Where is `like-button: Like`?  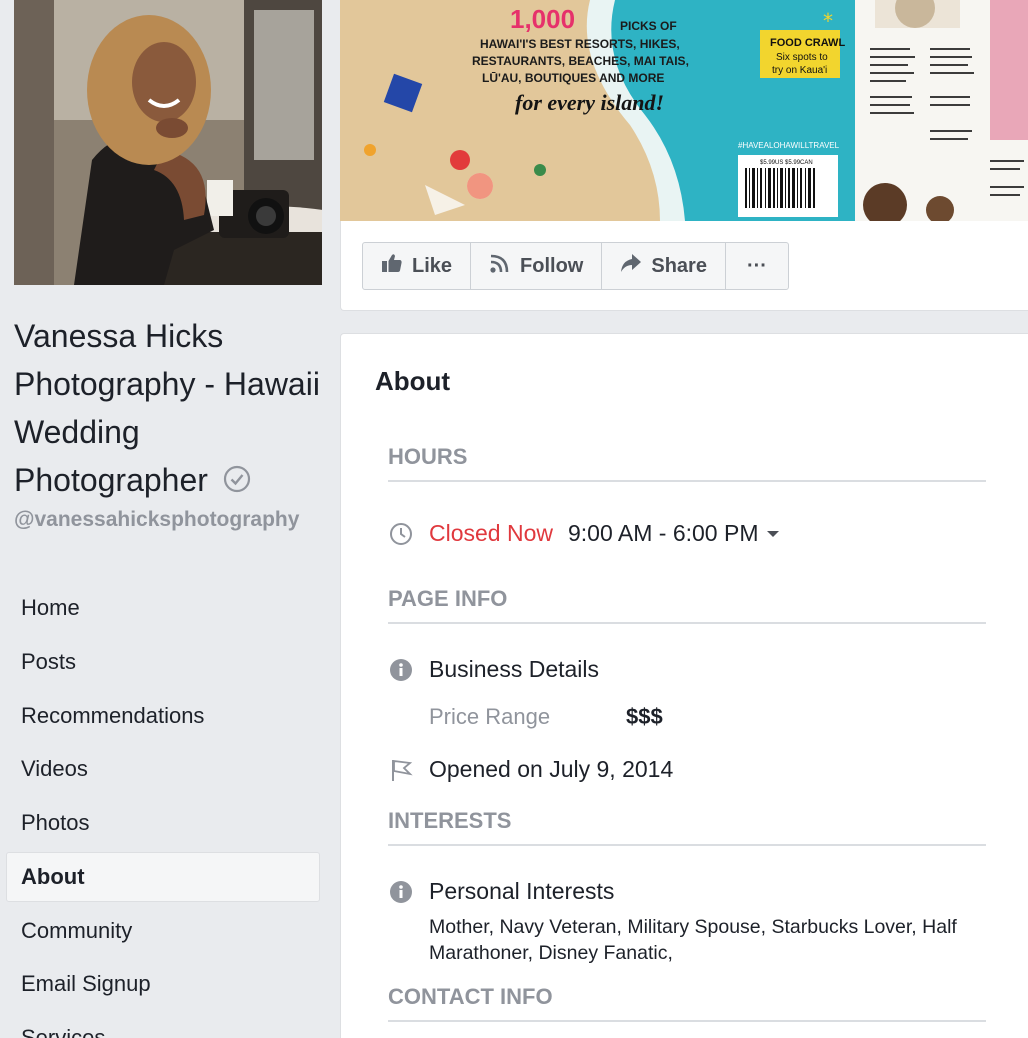
like-button: Like is located at coordinates (417, 266).